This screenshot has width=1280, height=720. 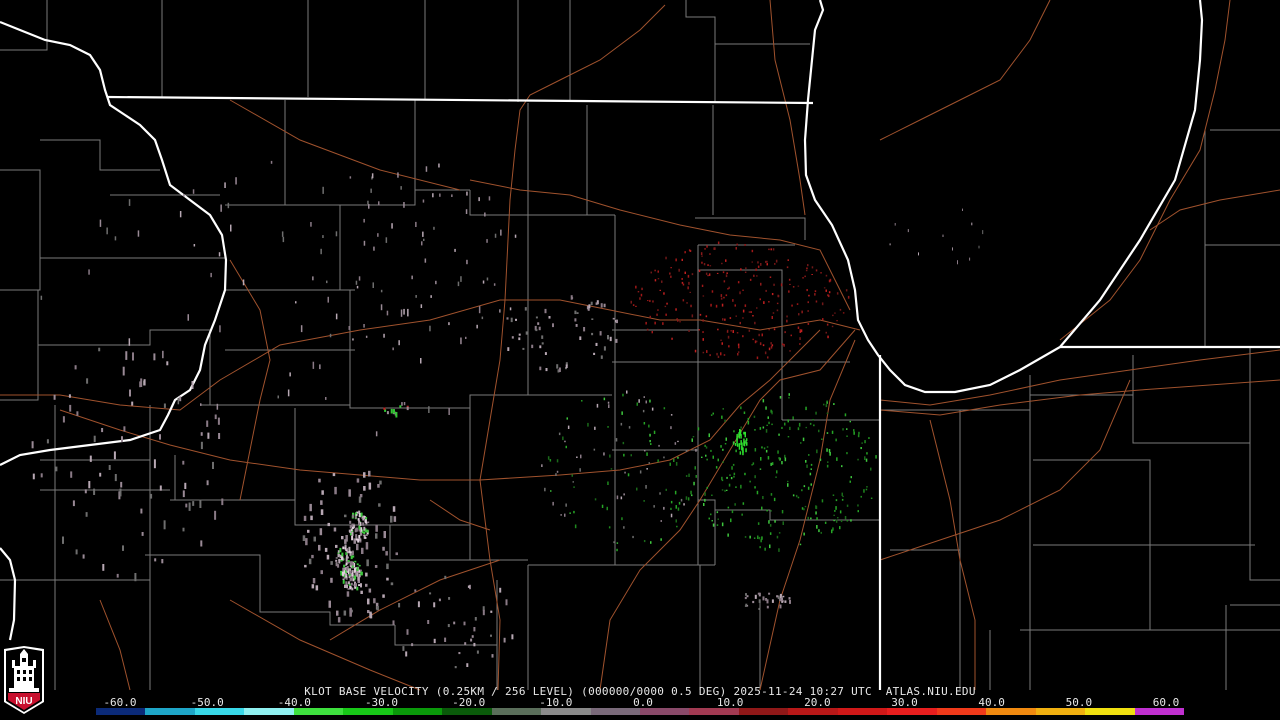 I want to click on legend-tick-label: -60.0, so click(x=120, y=702).